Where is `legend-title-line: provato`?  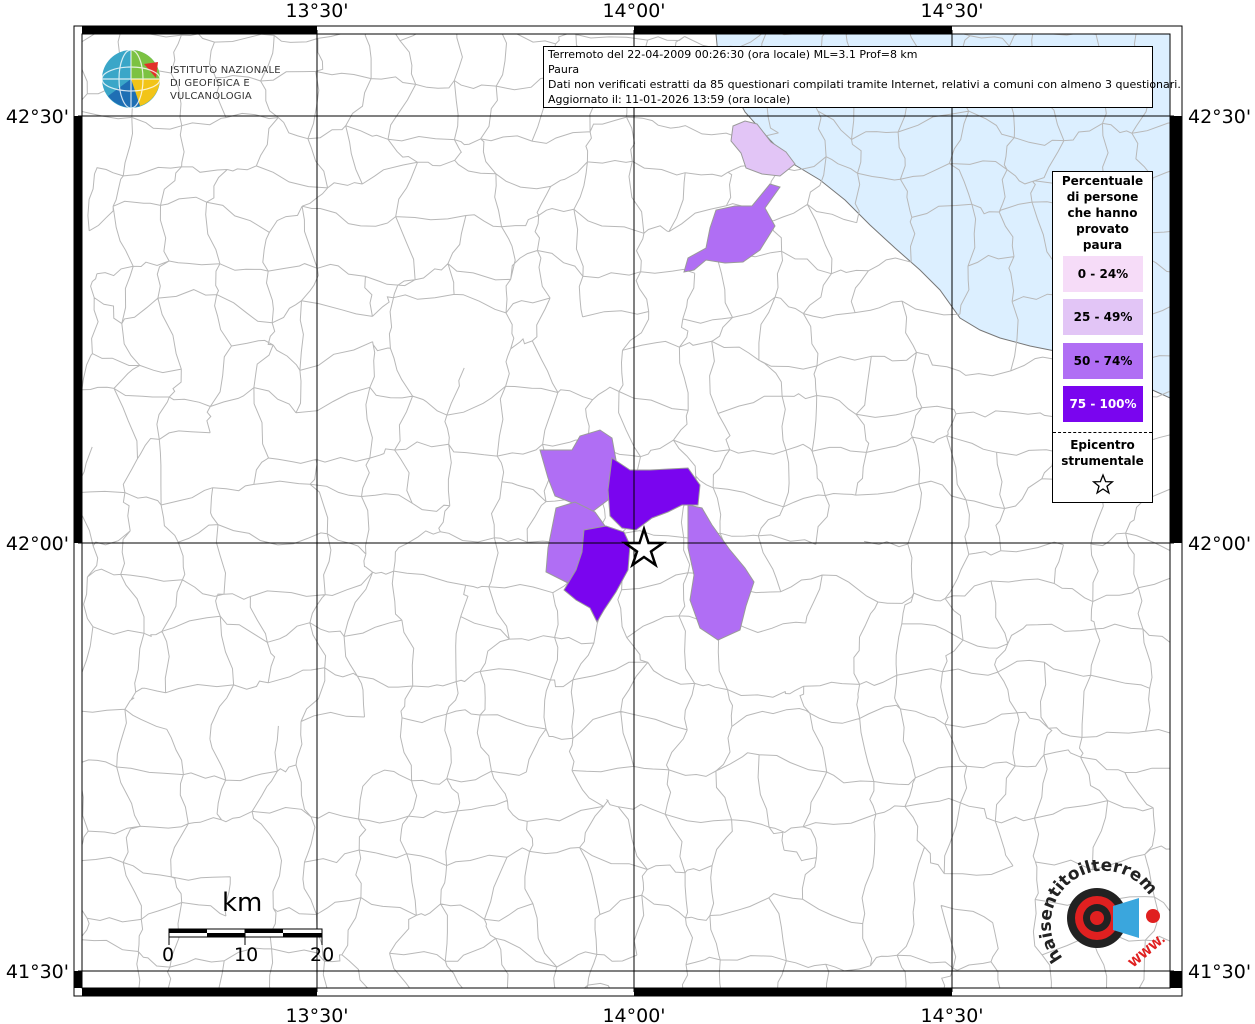 legend-title-line: provato is located at coordinates (1102, 229).